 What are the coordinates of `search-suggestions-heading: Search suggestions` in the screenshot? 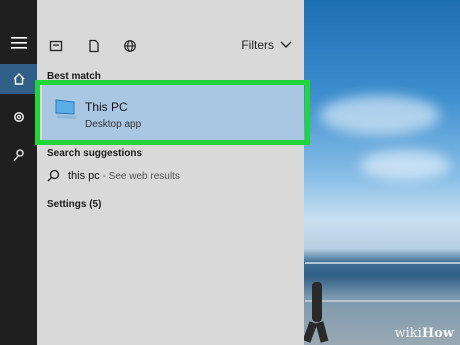 It's located at (95, 153).